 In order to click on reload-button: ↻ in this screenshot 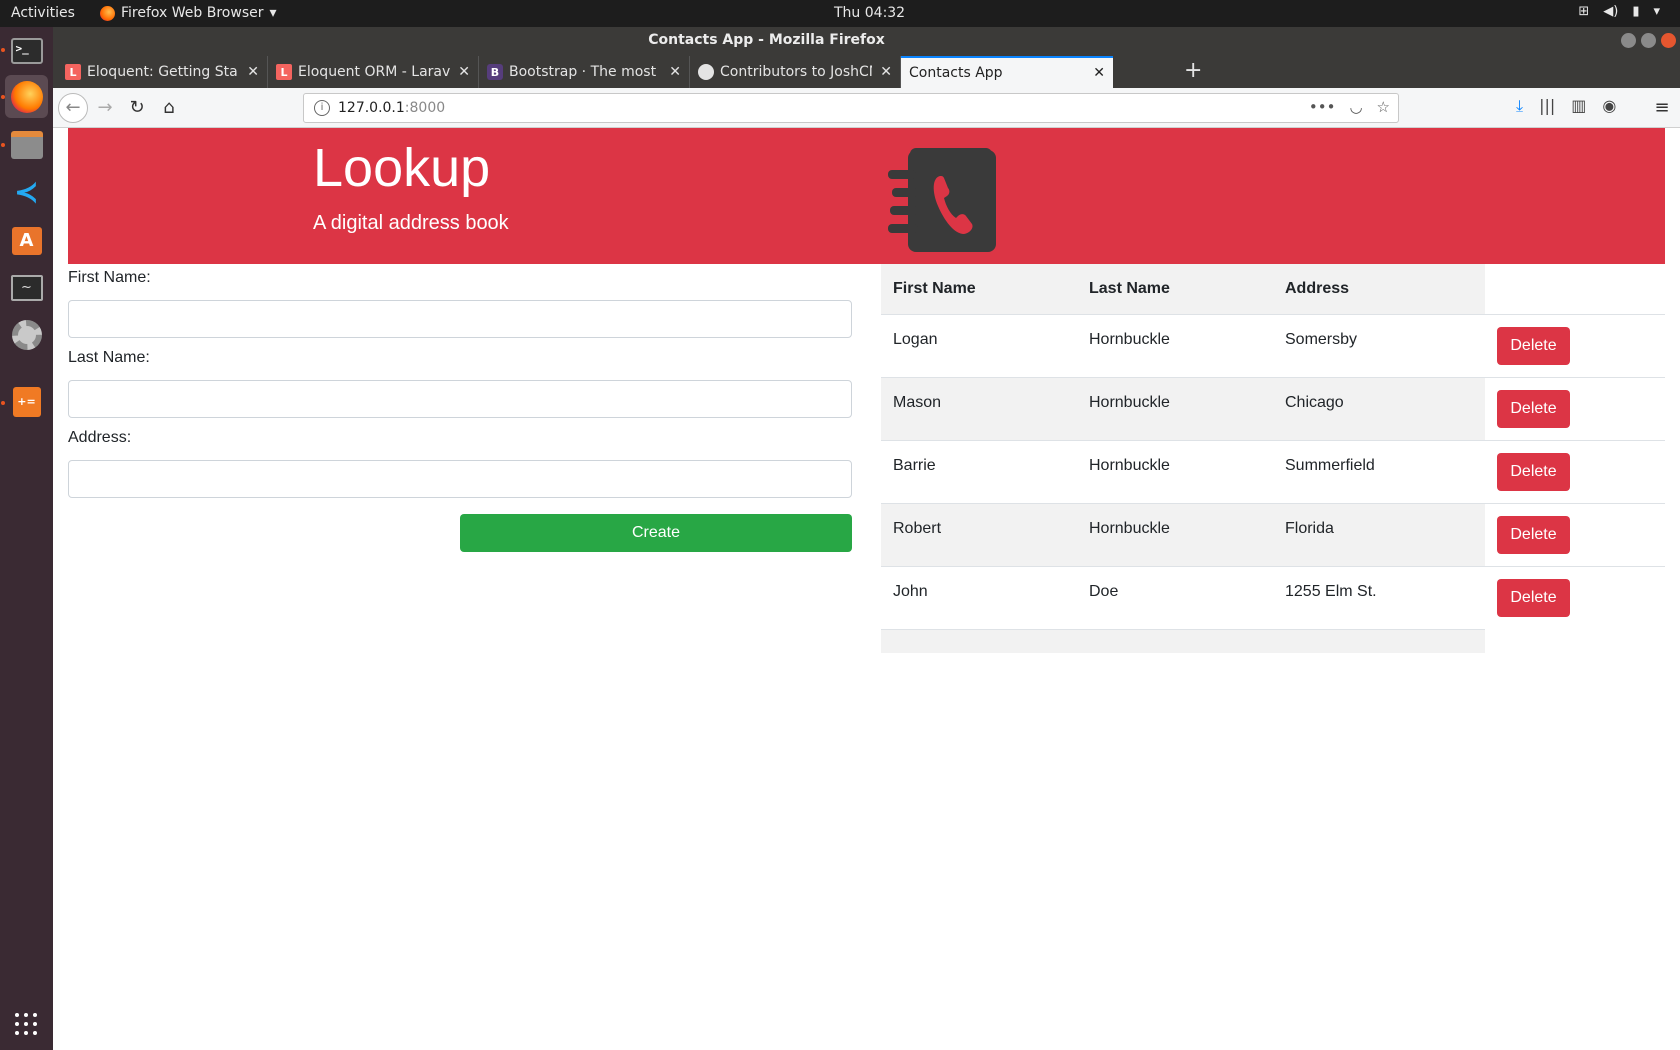, I will do `click(137, 108)`.